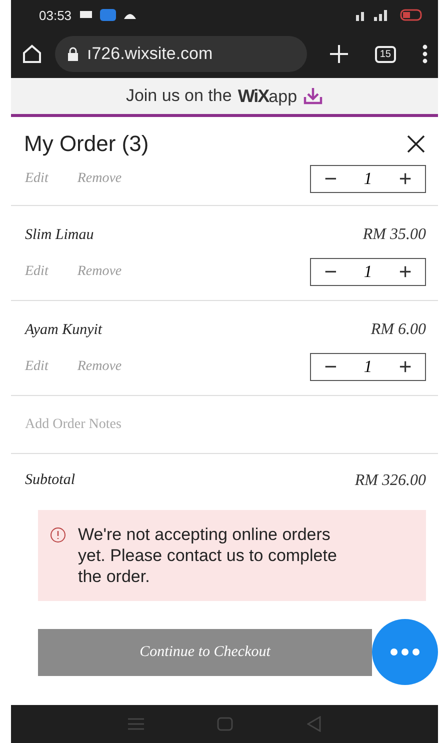 This screenshot has height=743, width=446. I want to click on item-name: Ayam Kunyit, so click(63, 330).